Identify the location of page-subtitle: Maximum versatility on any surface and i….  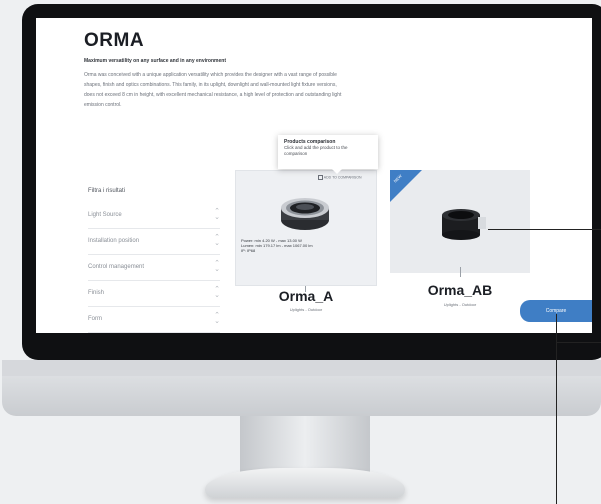
(155, 61).